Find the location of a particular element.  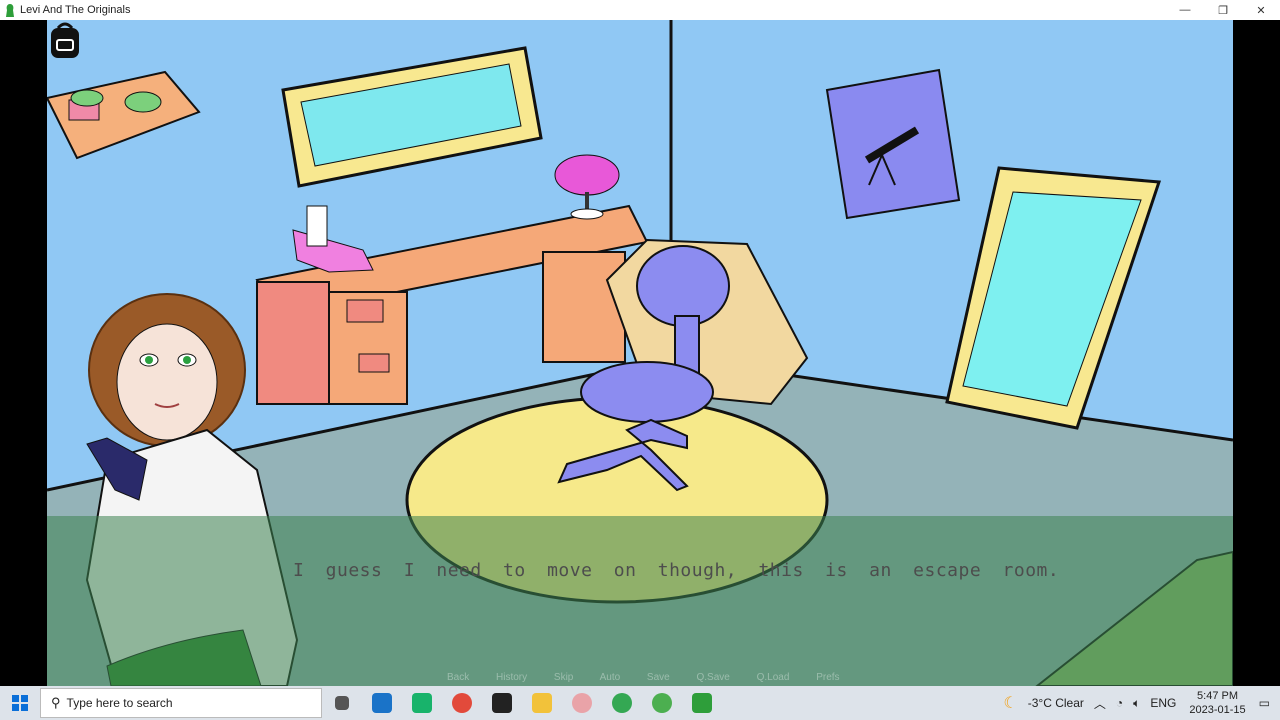

chrome-icon is located at coordinates (462, 703).